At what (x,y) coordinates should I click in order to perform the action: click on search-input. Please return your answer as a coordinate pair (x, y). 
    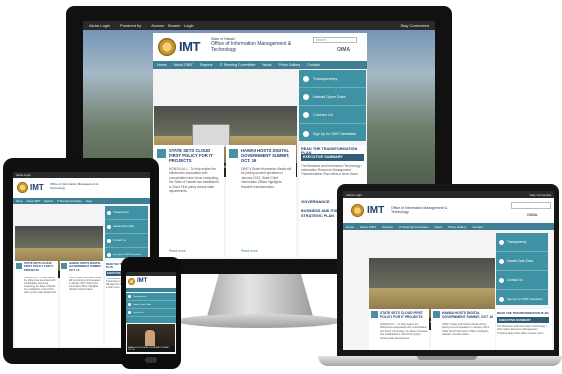
    Looking at the image, I should click on (531, 205).